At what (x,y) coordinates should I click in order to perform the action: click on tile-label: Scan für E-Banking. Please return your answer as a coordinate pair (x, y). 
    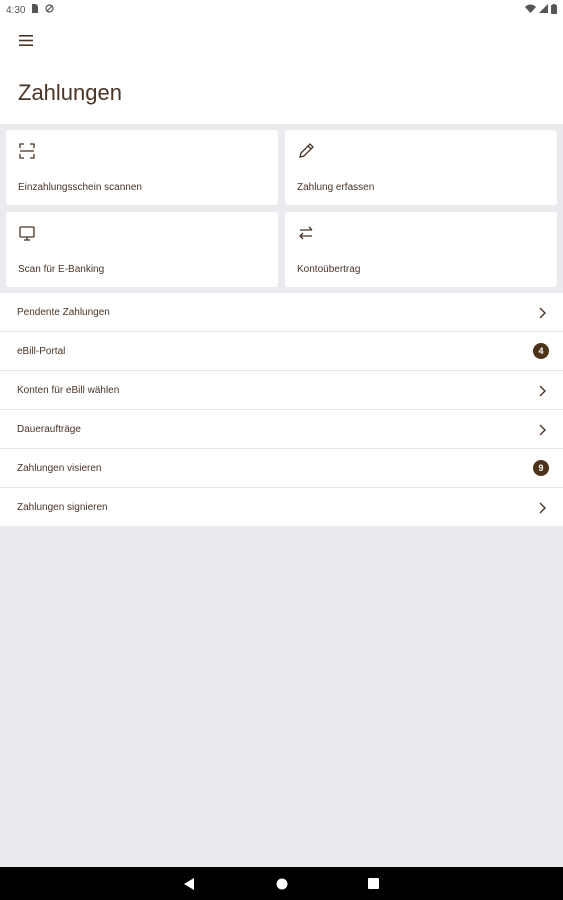
    Looking at the image, I should click on (61, 269).